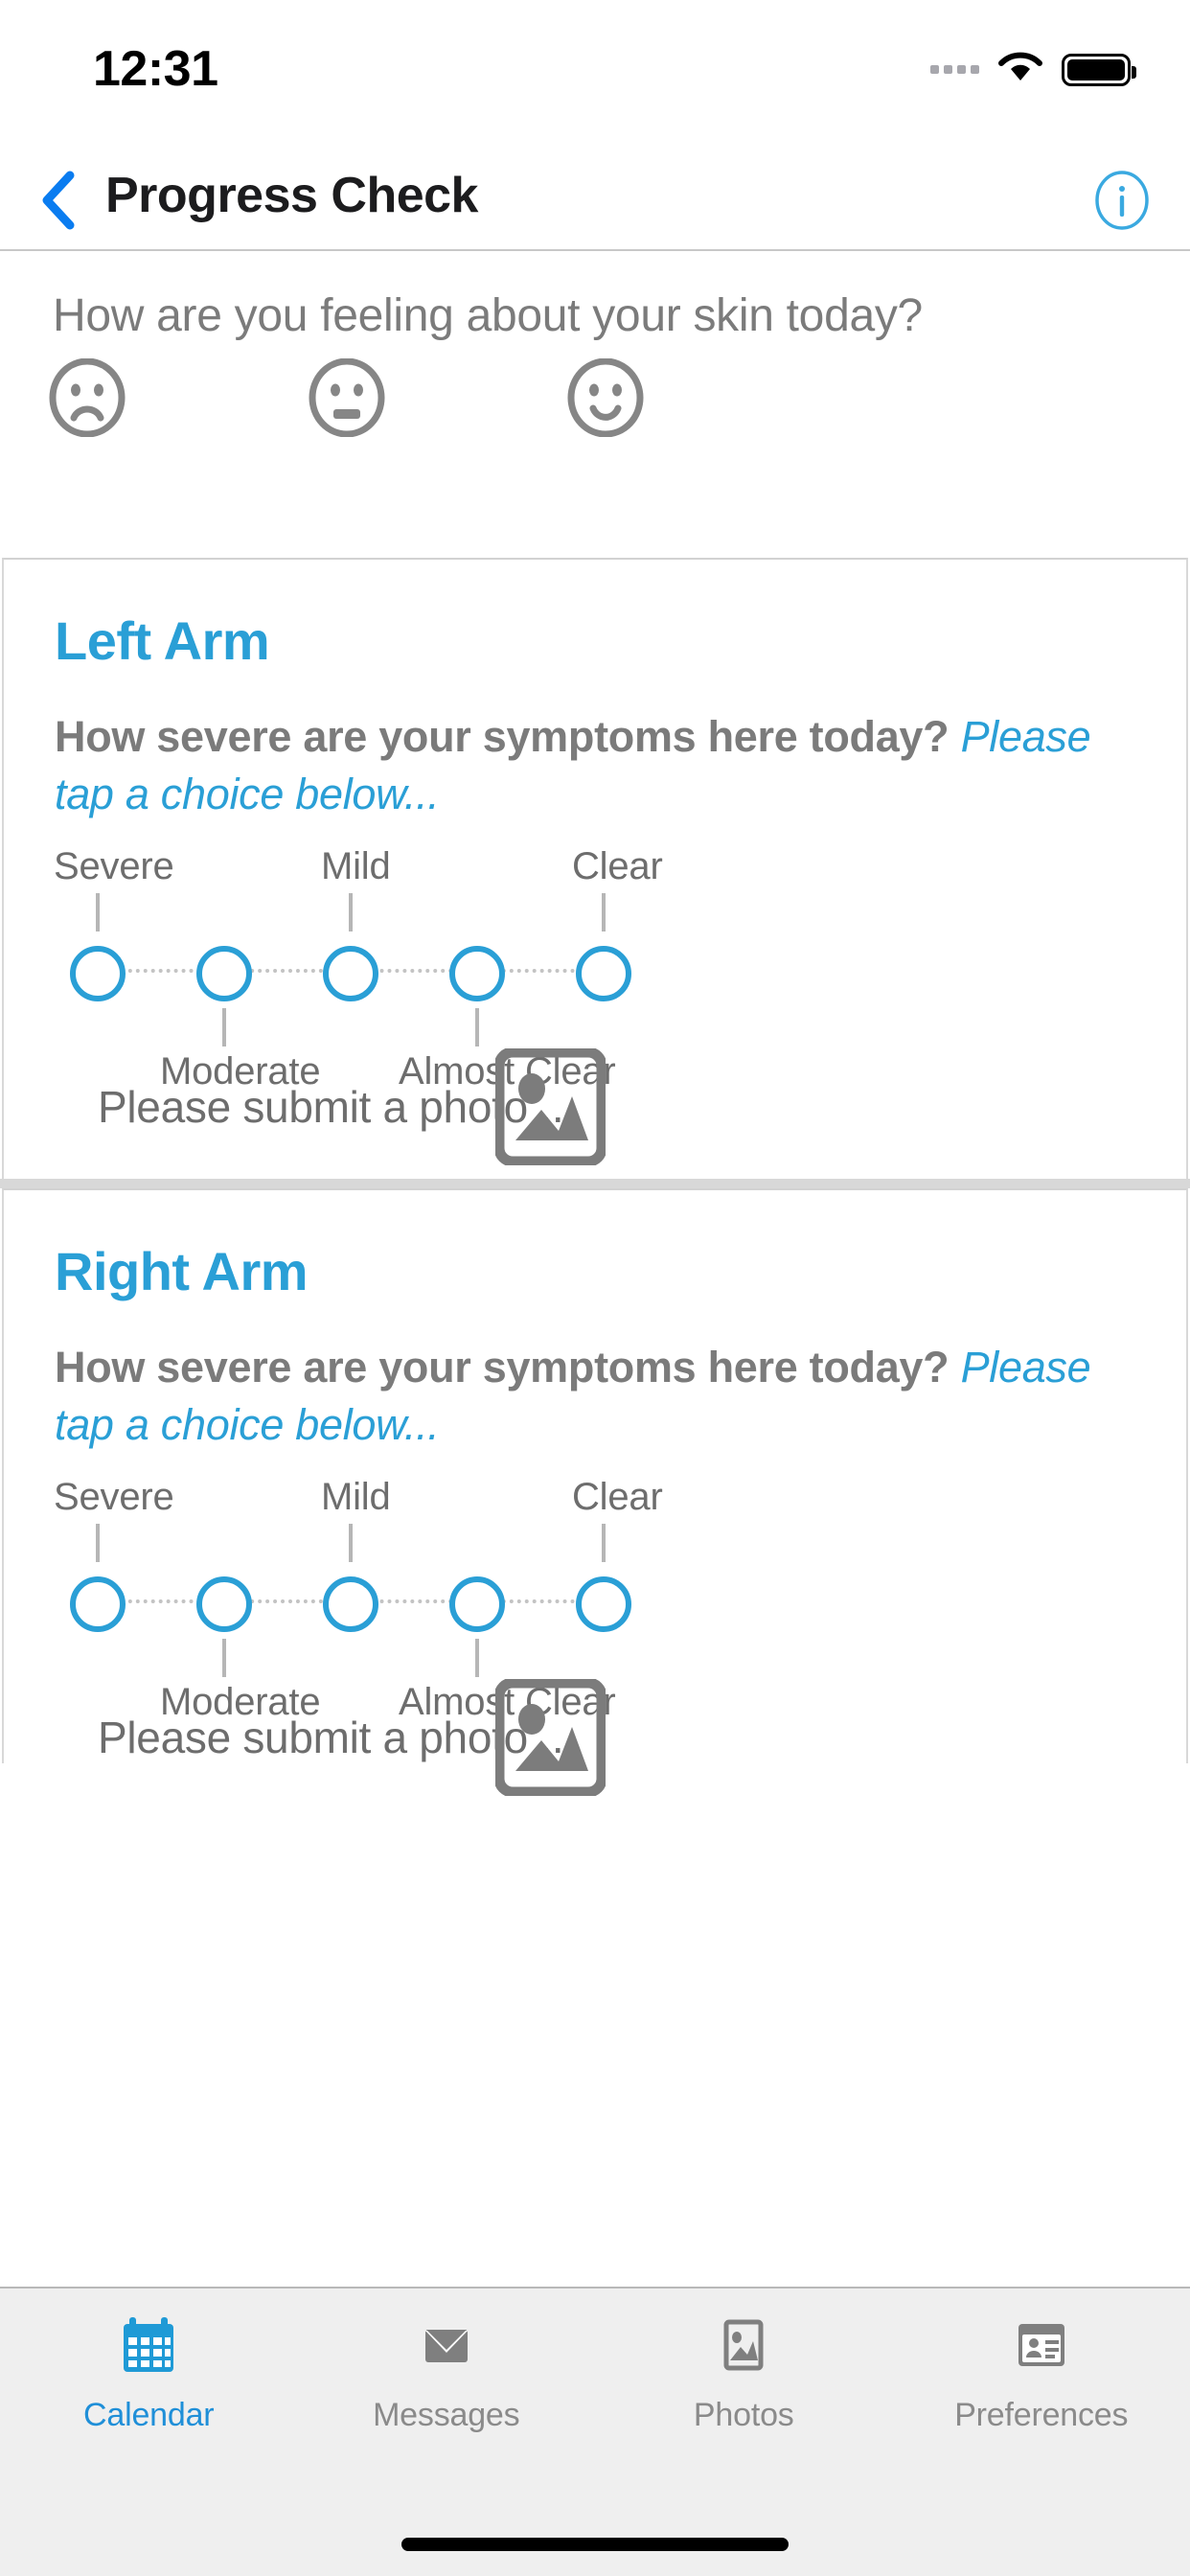  What do you see at coordinates (1020, 69) in the screenshot?
I see `wifi-icon` at bounding box center [1020, 69].